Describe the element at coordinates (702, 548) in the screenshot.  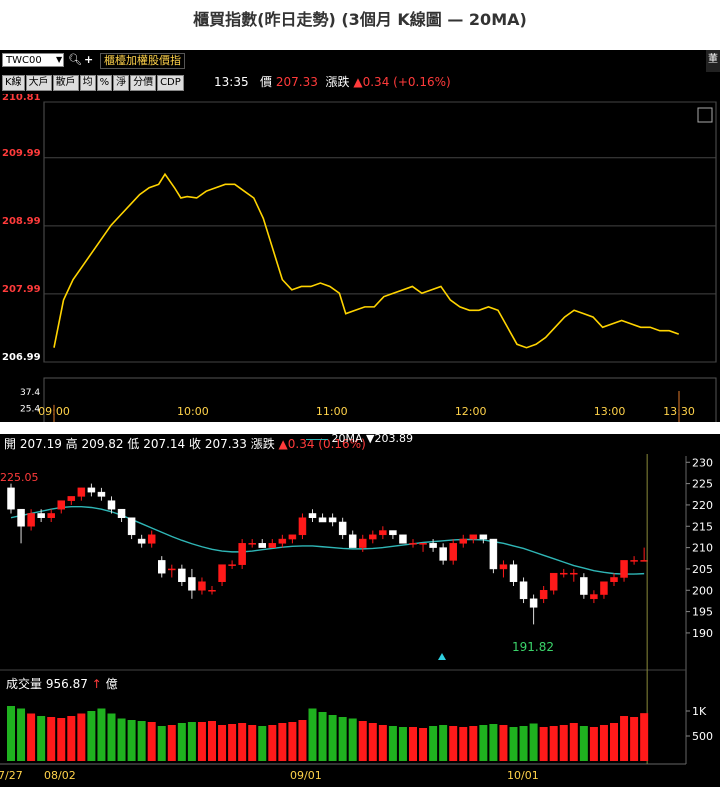
I see `y-tick-label: 210` at that location.